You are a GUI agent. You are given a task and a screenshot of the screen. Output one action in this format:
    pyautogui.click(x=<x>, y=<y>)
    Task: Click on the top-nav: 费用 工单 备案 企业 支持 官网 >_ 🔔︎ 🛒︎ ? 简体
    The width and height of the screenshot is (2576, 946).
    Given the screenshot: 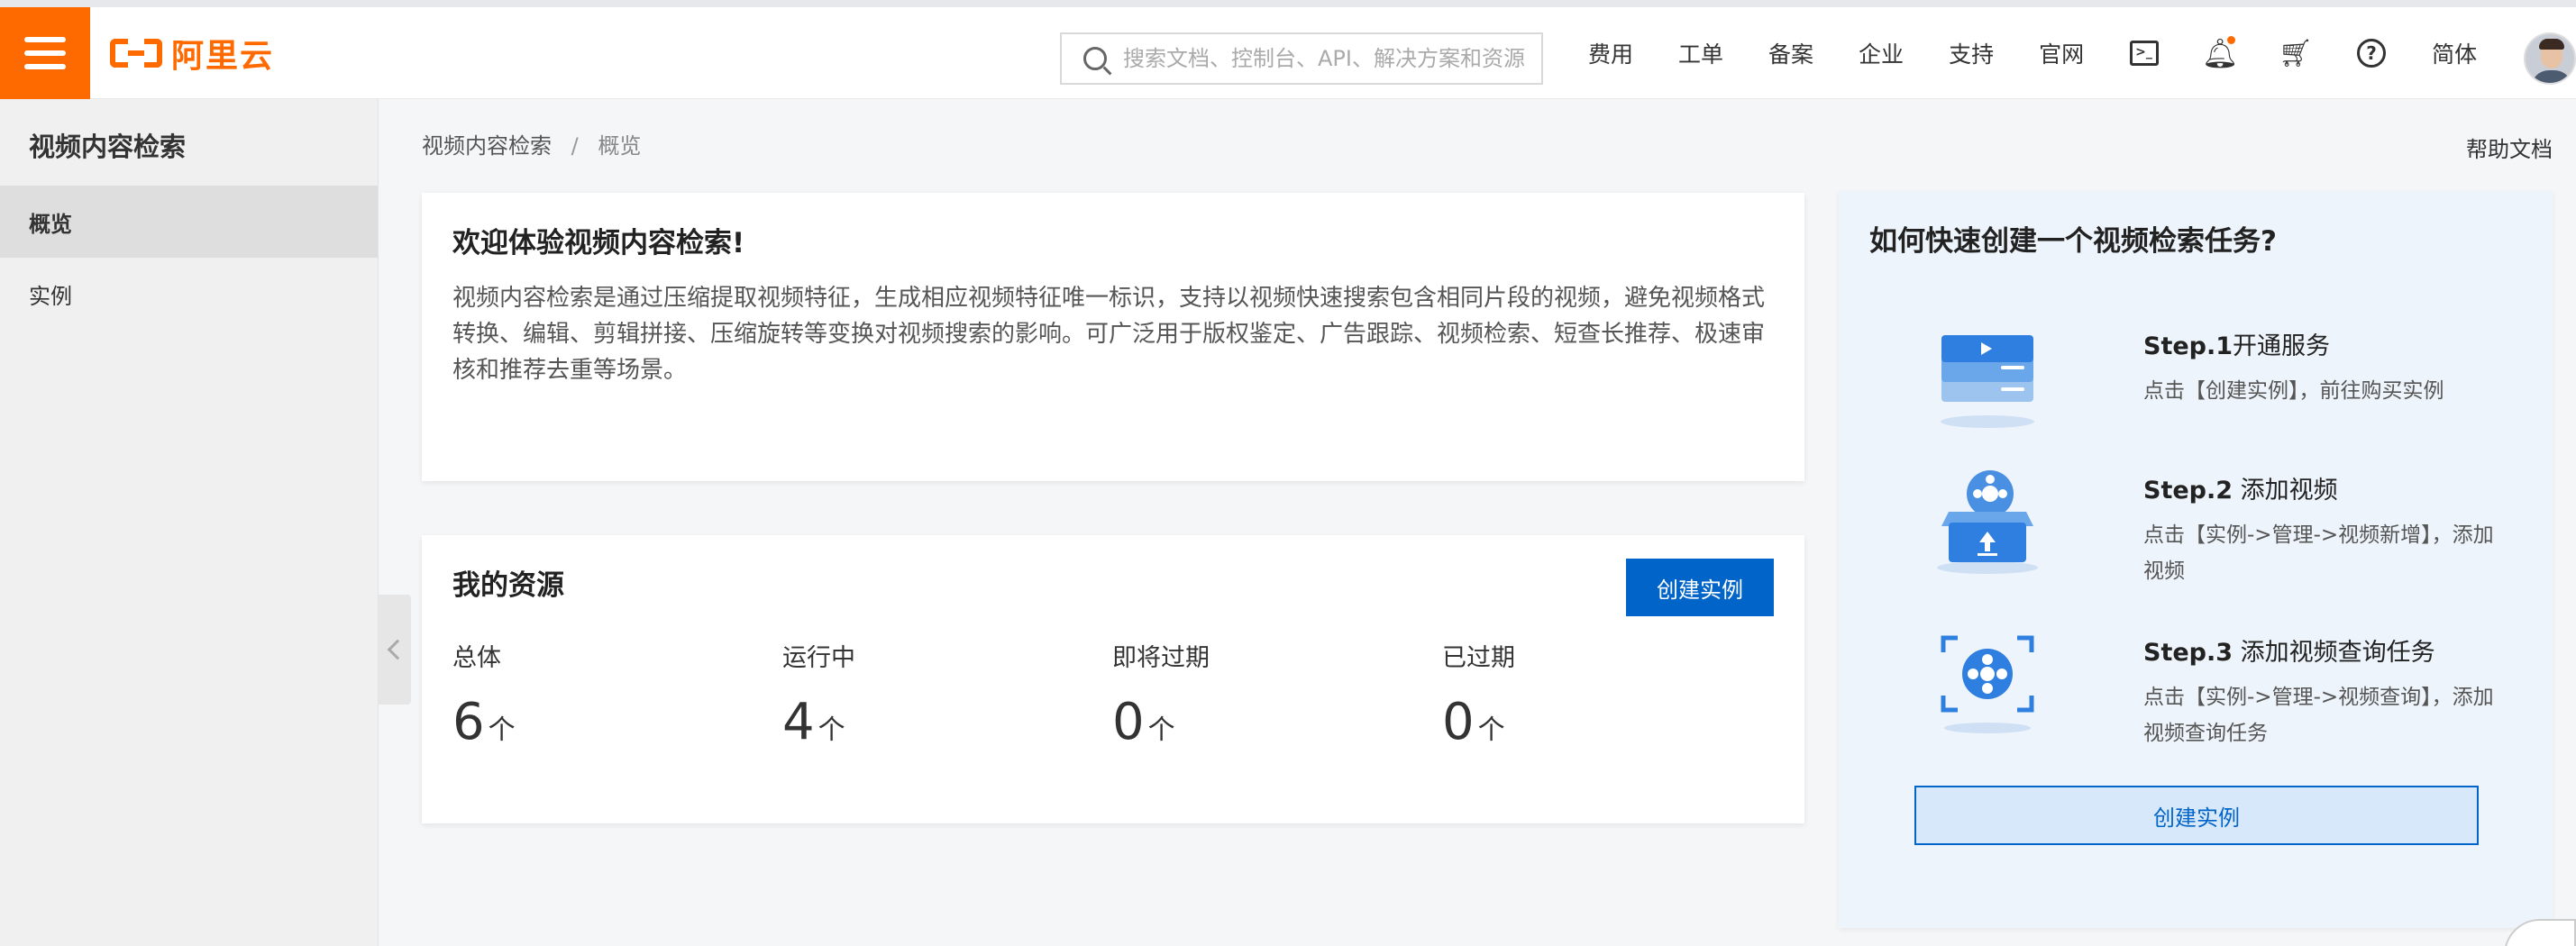 What is the action you would take?
    pyautogui.click(x=2055, y=53)
    